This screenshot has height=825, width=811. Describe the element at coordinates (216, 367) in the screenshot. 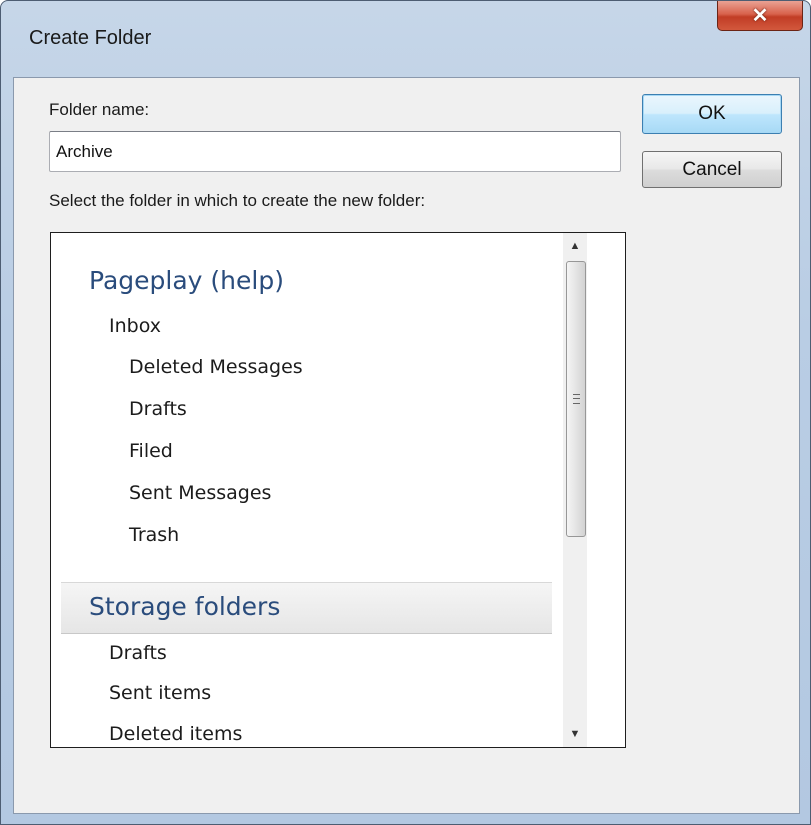

I see `tree-item-deleted-messages: Deleted Messages` at that location.